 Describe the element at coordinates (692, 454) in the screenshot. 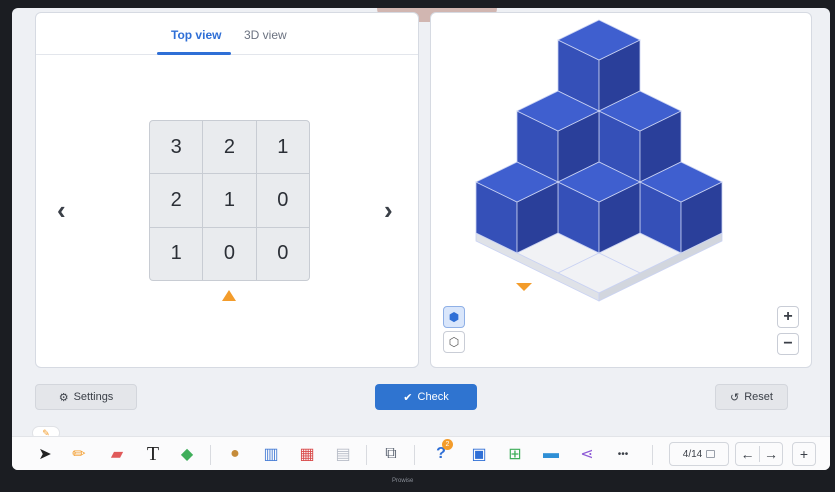

I see `page-number: 4/14` at that location.